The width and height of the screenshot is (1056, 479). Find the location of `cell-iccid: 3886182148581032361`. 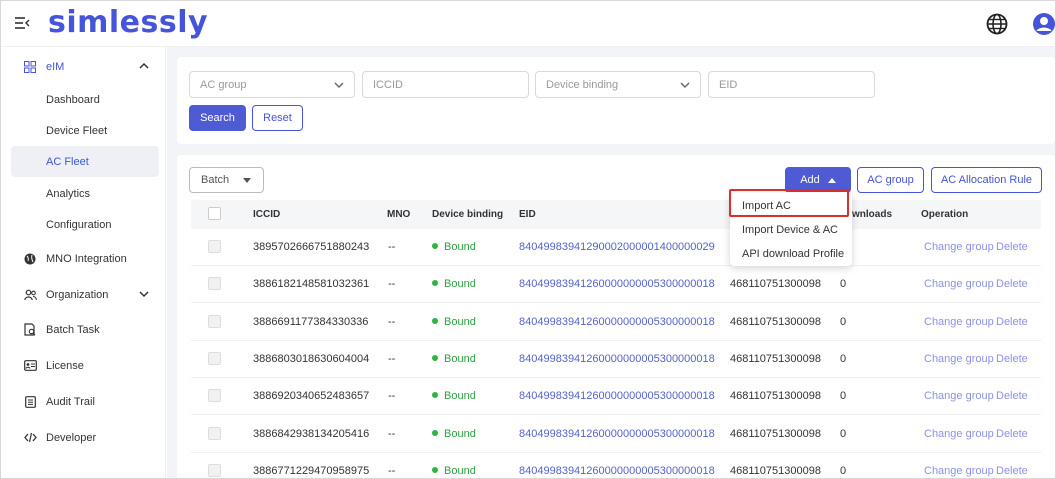

cell-iccid: 3886182148581032361 is located at coordinates (311, 284).